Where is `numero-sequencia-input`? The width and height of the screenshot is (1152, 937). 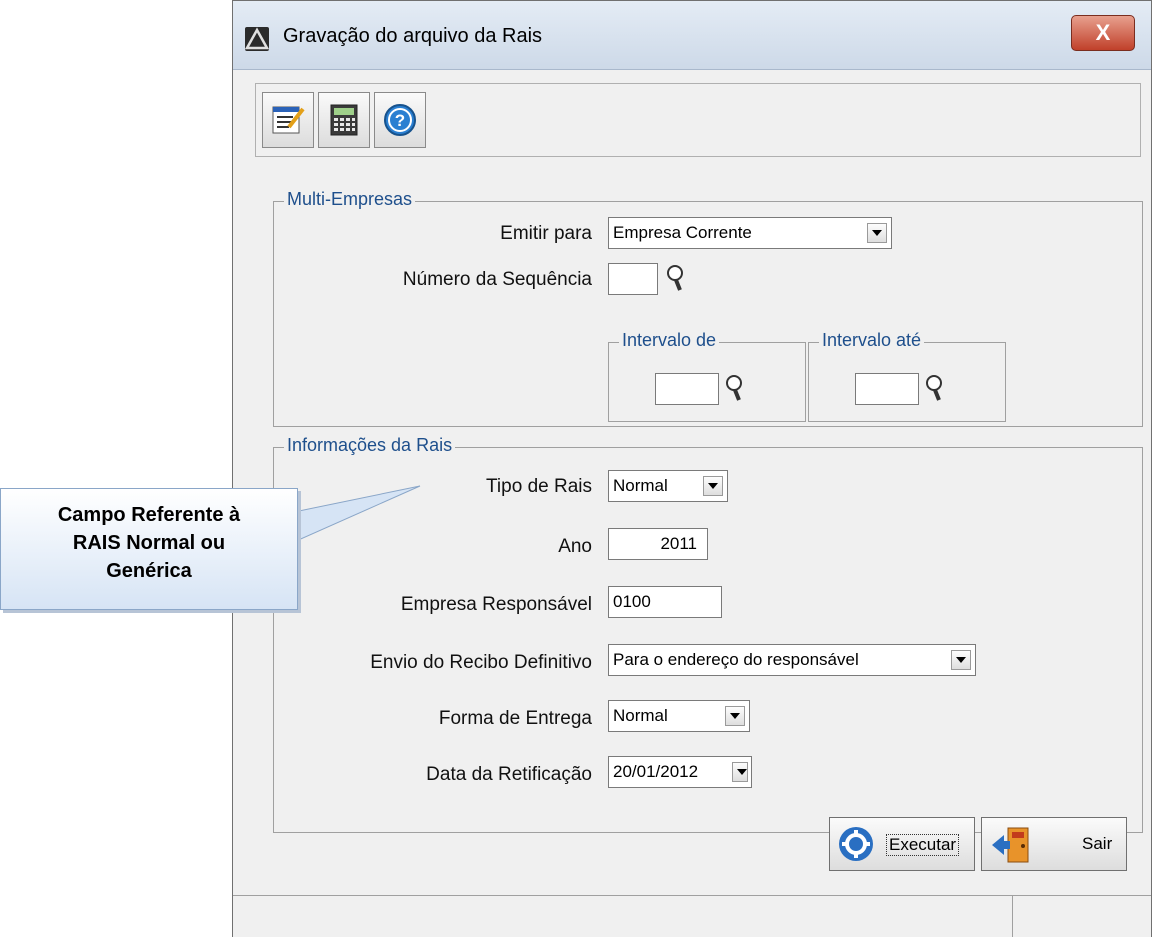 numero-sequencia-input is located at coordinates (633, 279).